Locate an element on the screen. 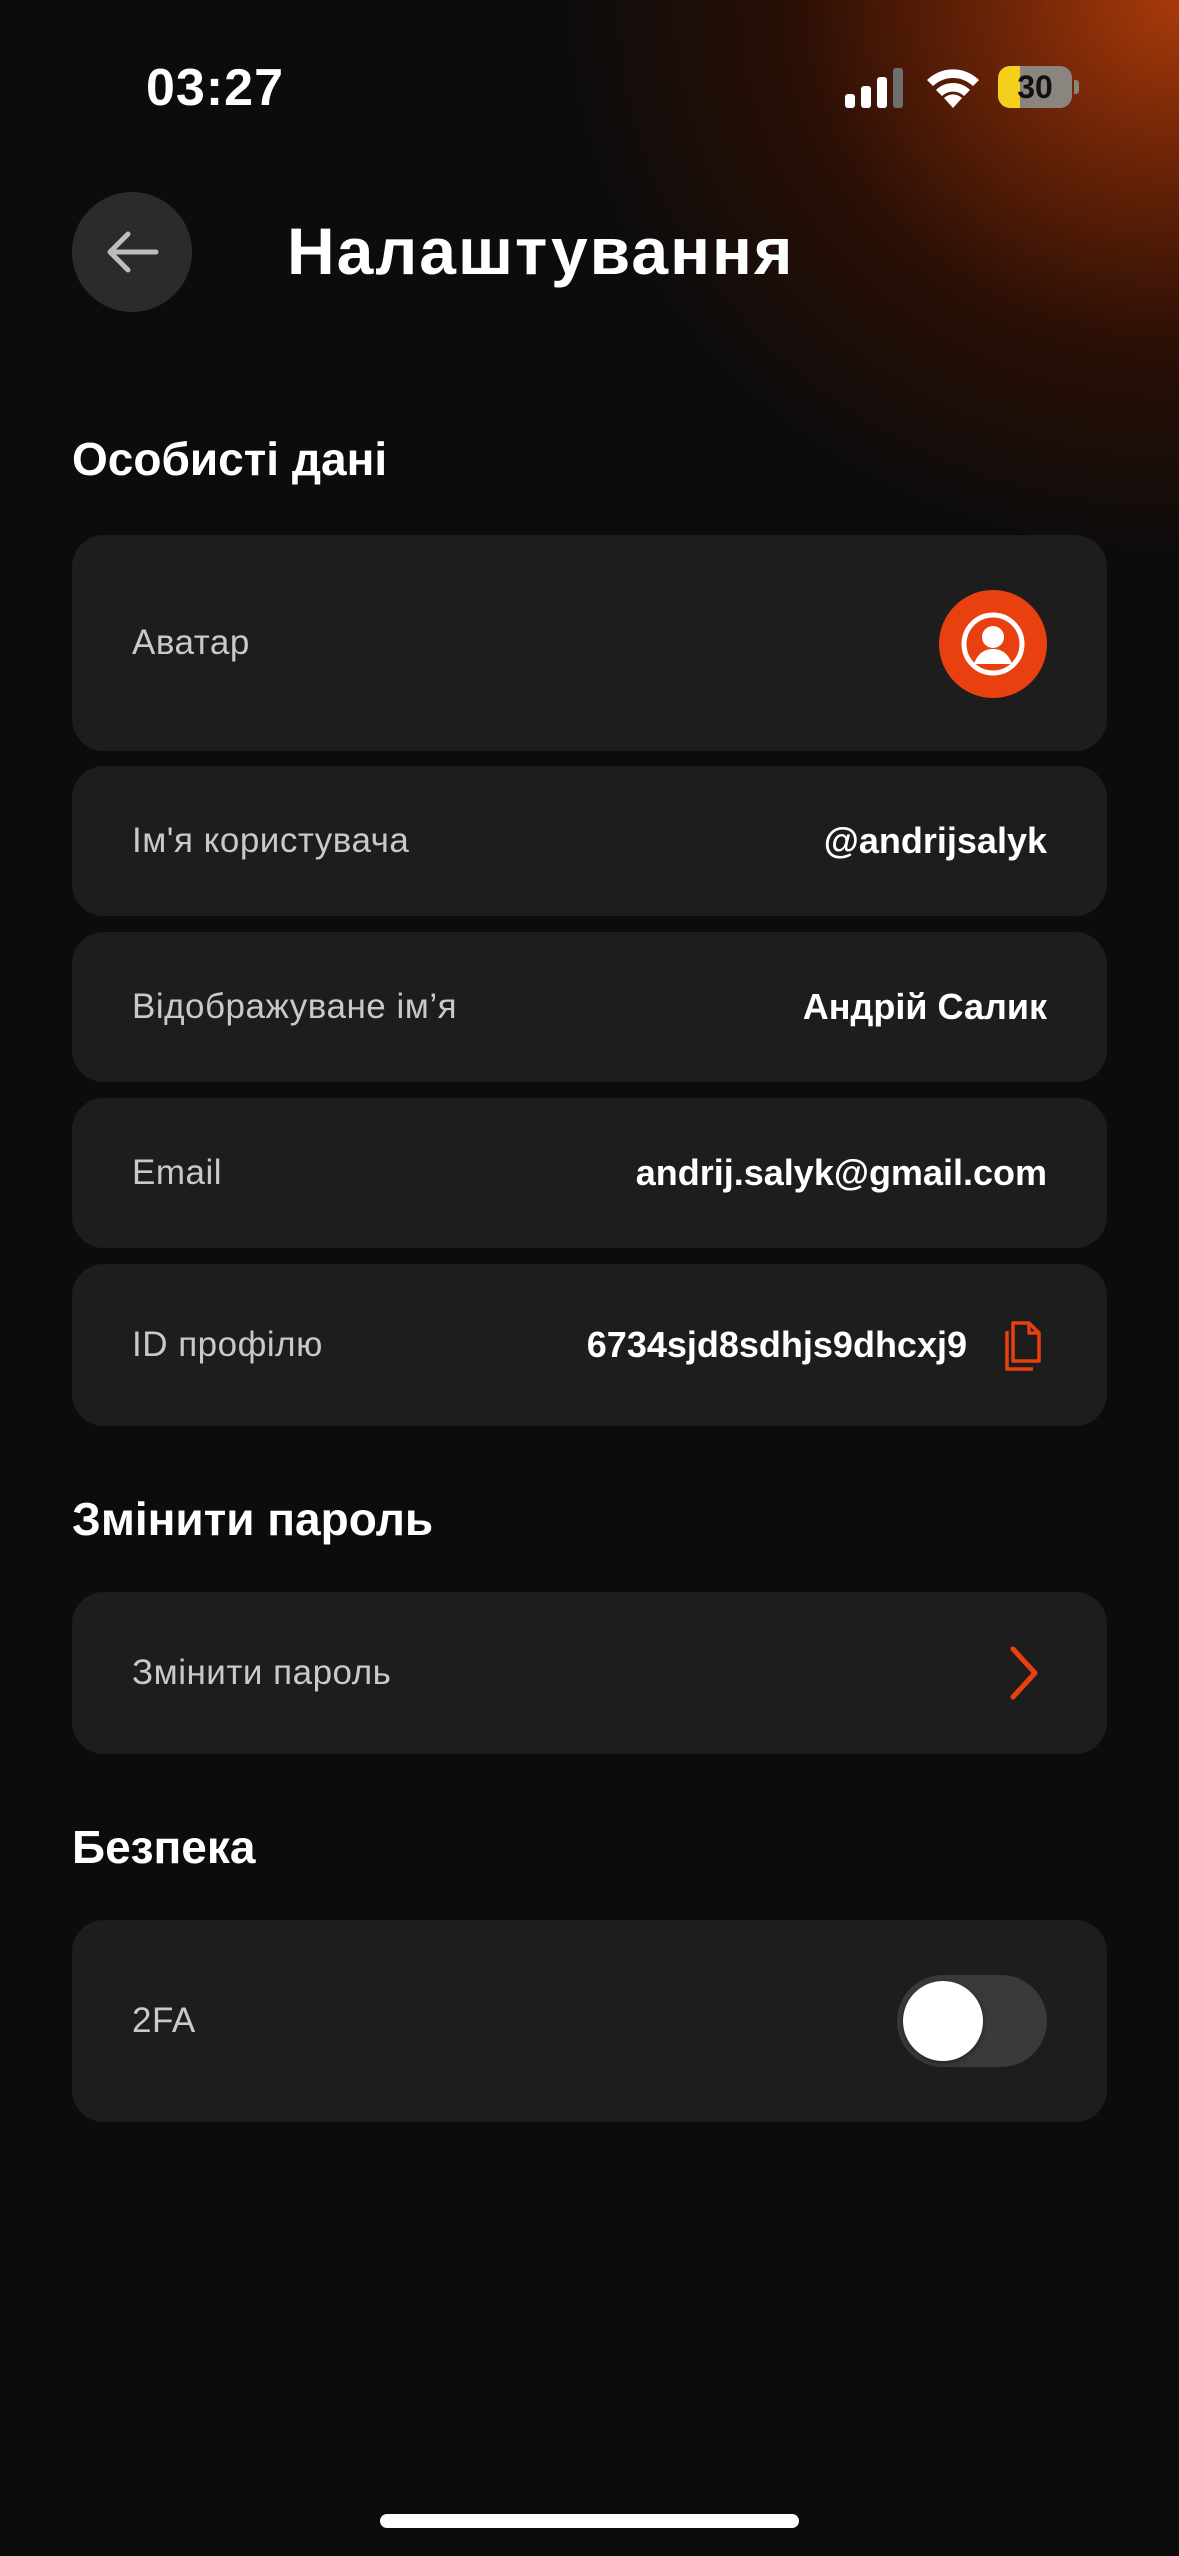 The image size is (1179, 2556). section-title-password: Змінити пароль is located at coordinates (253, 1519).